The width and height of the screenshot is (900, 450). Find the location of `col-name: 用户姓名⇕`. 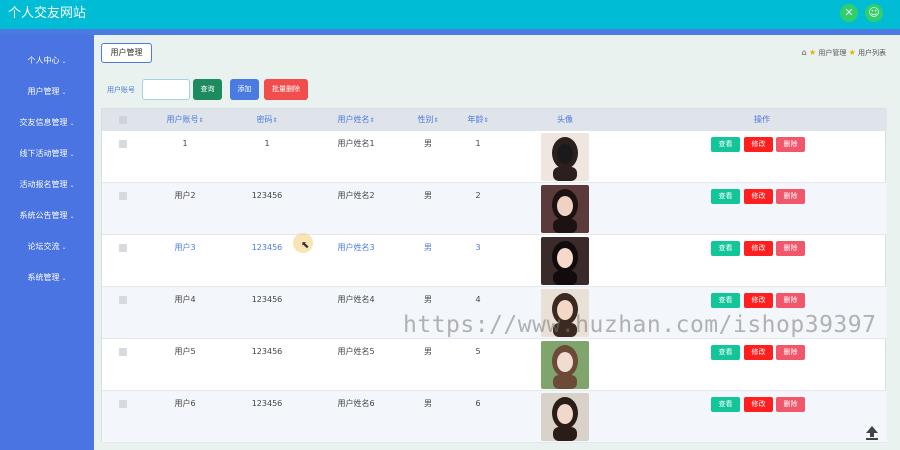

col-name: 用户姓名⇕ is located at coordinates (356, 120).